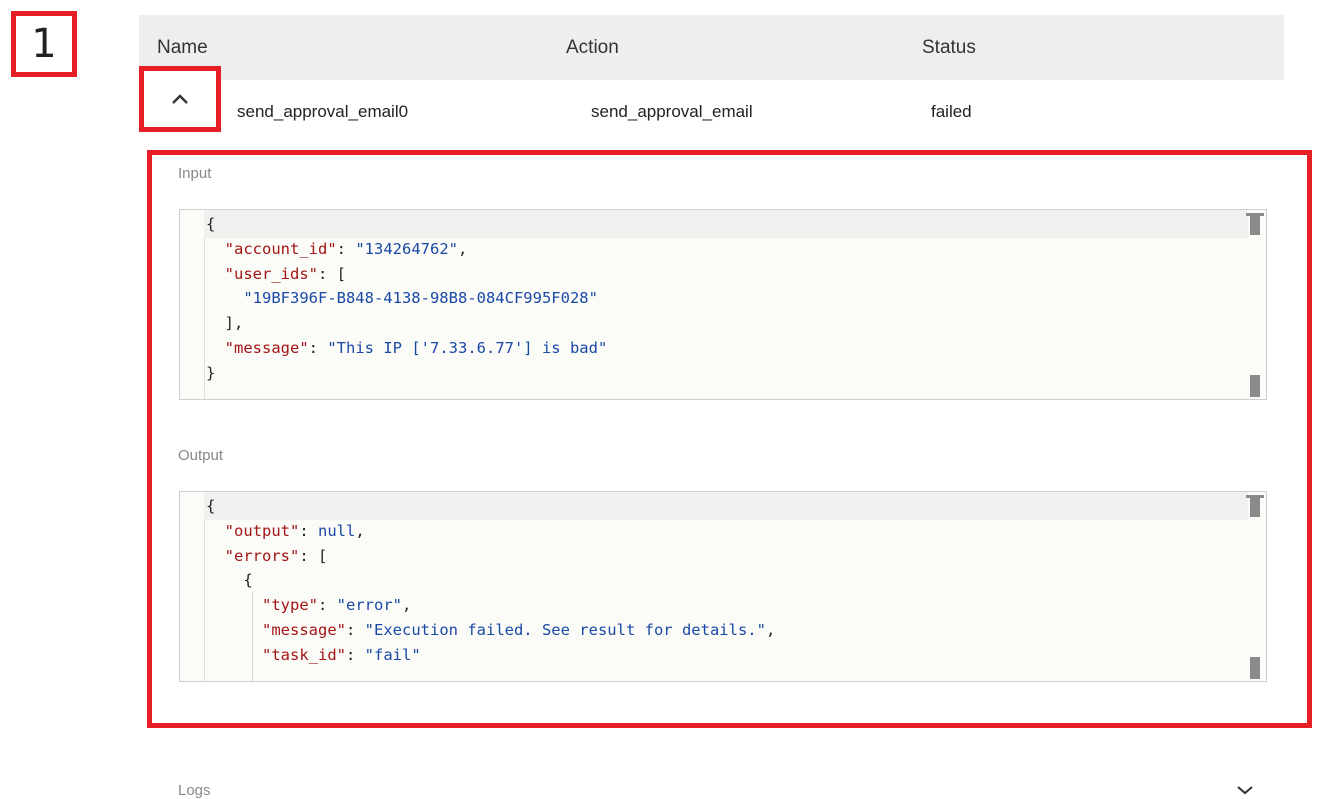 The image size is (1317, 799). Describe the element at coordinates (201, 455) in the screenshot. I see `output-label: Output` at that location.